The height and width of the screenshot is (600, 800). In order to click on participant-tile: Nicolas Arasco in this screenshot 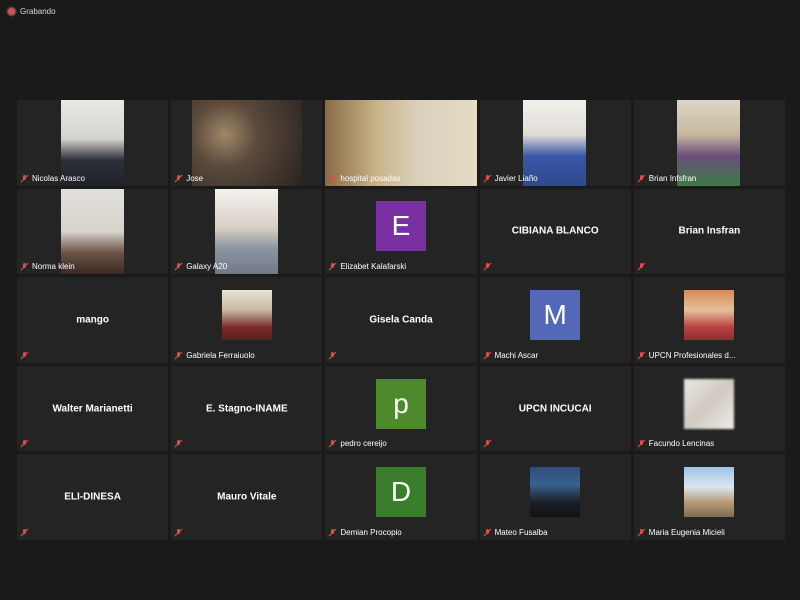, I will do `click(93, 143)`.